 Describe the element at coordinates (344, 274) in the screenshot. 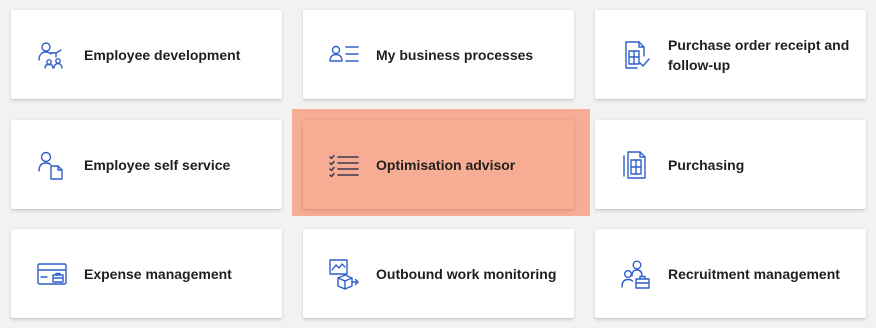

I see `outbound-work-icon` at that location.